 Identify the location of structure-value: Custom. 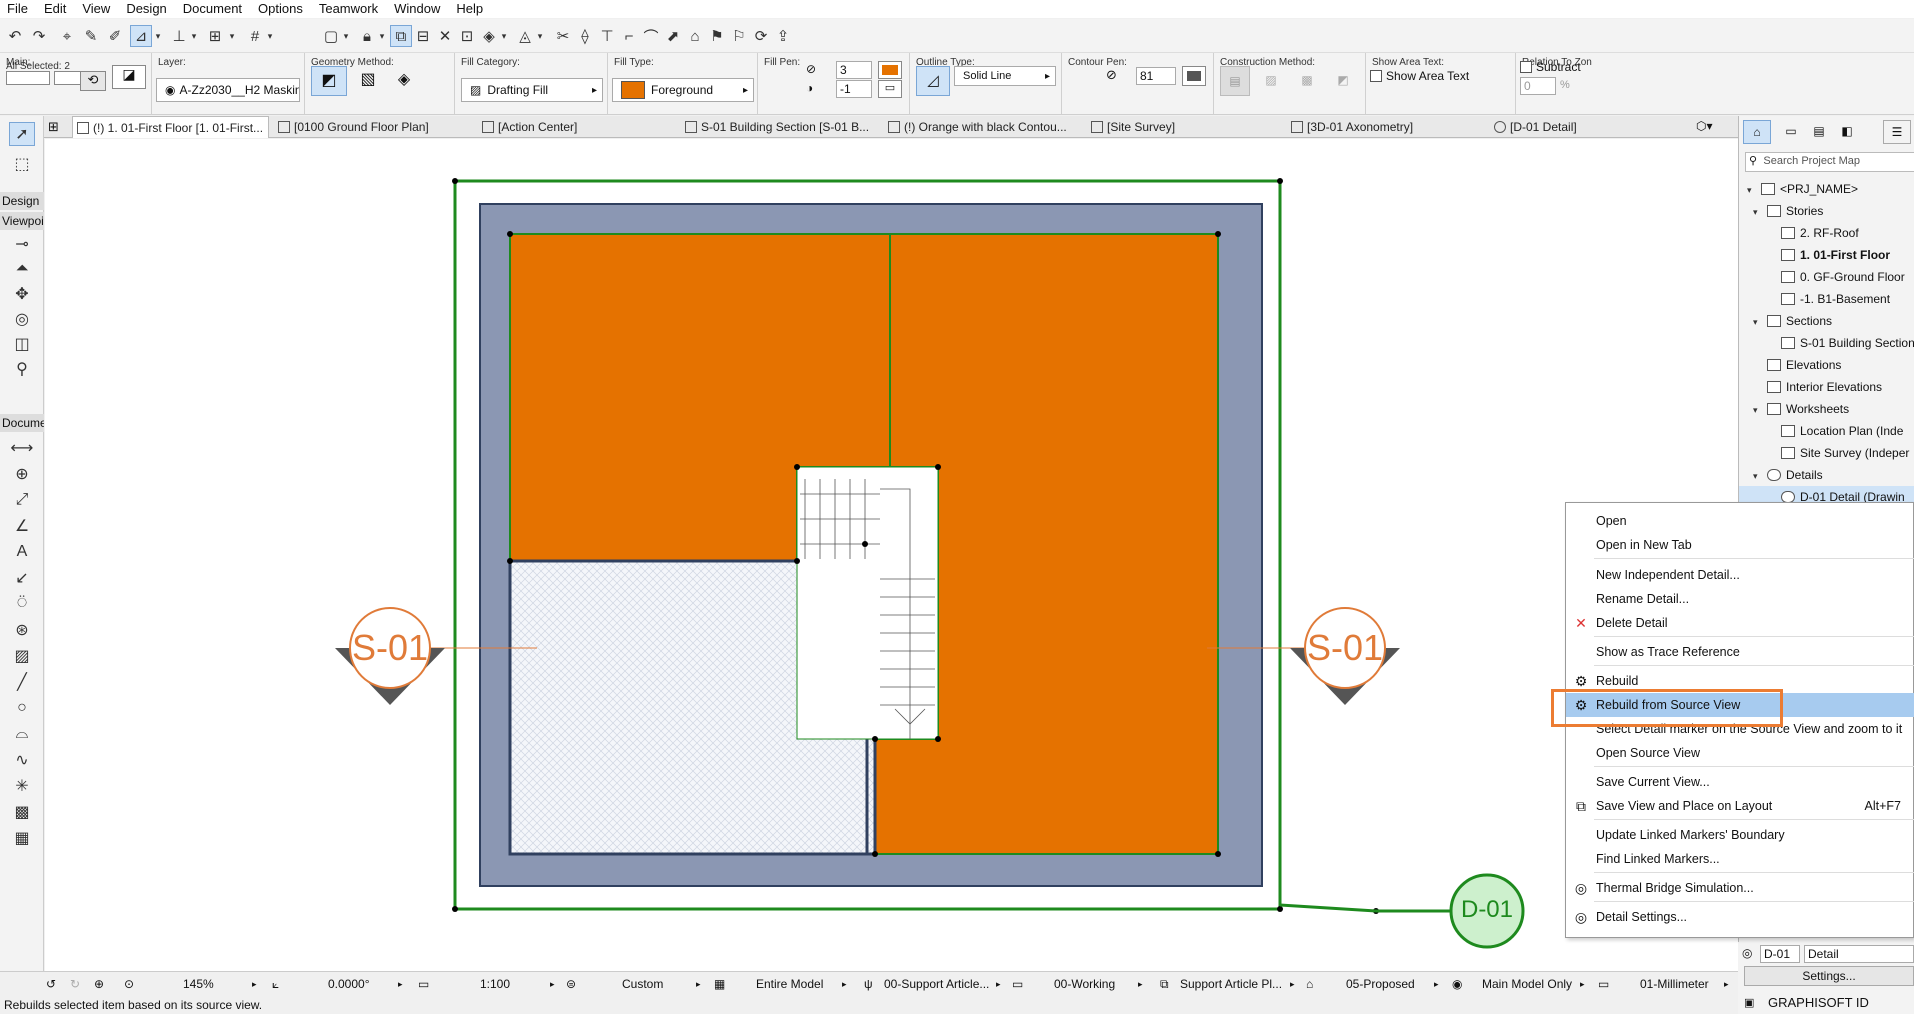
(642, 984).